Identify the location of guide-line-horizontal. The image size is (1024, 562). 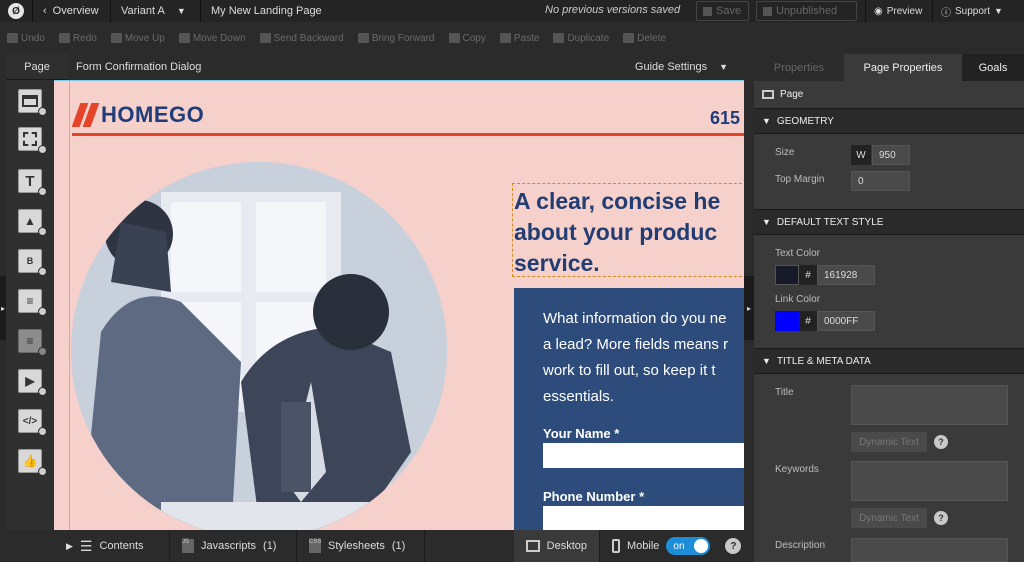
(399, 80).